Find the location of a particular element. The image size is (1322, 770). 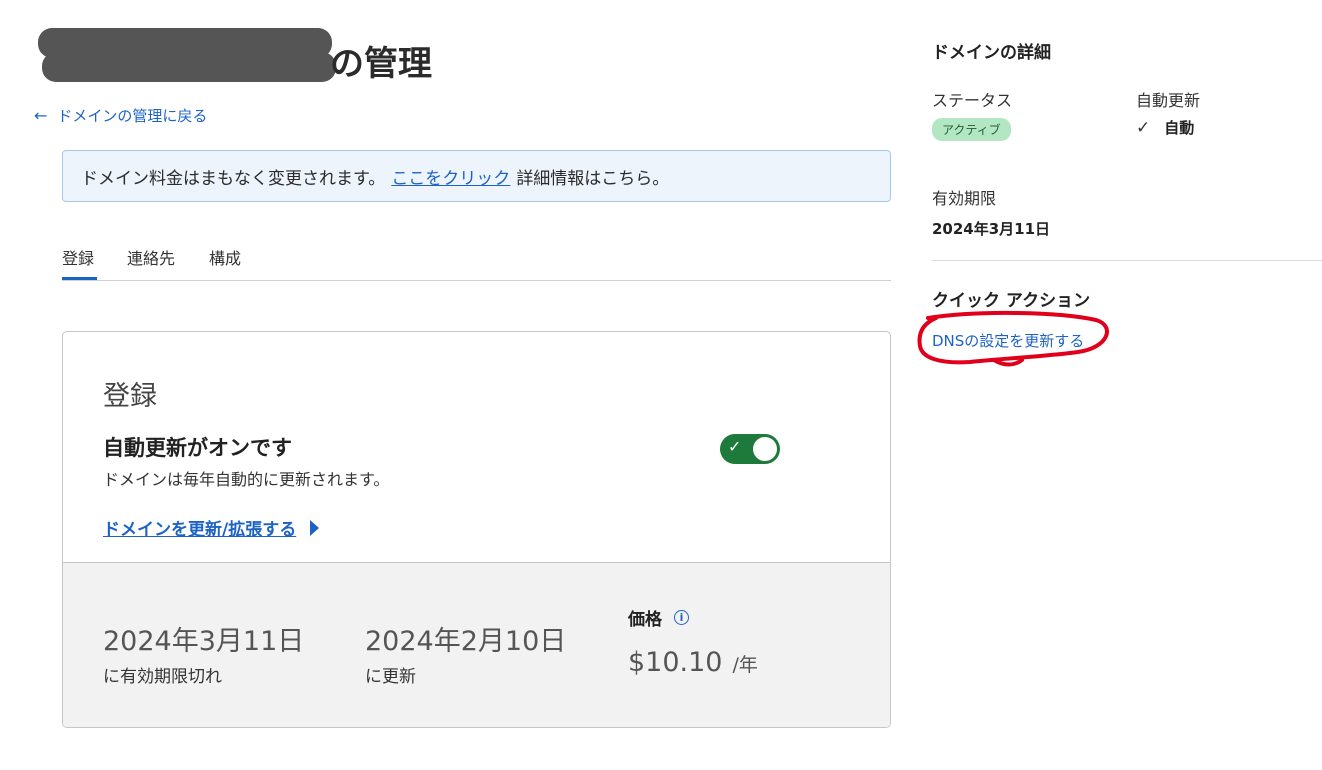

status-label: ステータス is located at coordinates (972, 100).